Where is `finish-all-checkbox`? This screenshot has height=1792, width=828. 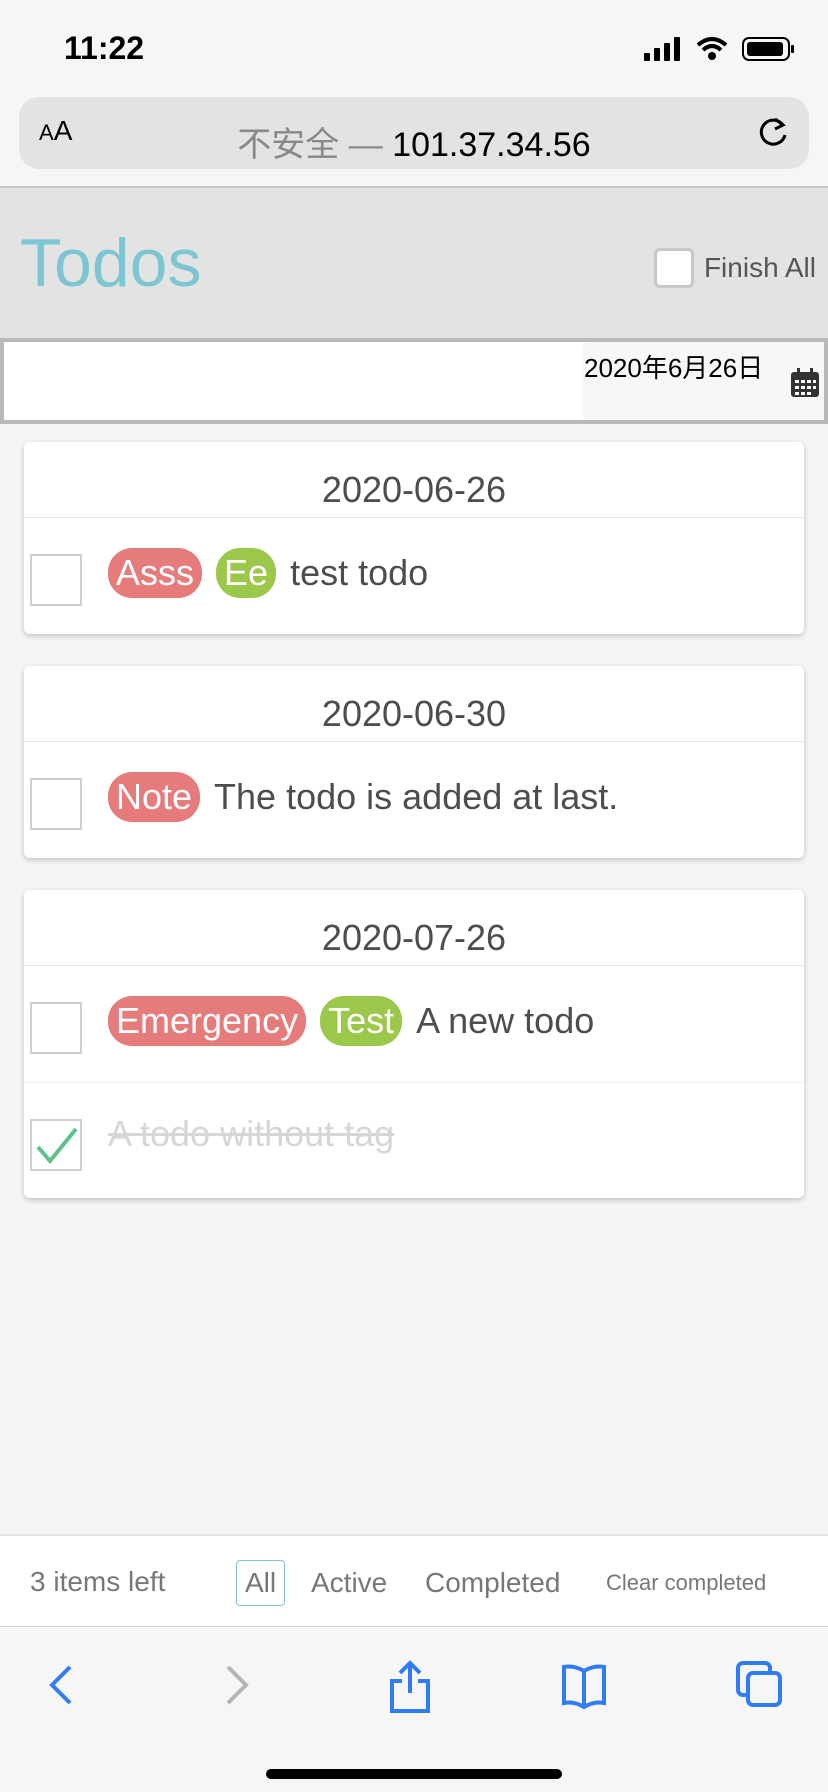 finish-all-checkbox is located at coordinates (673, 268).